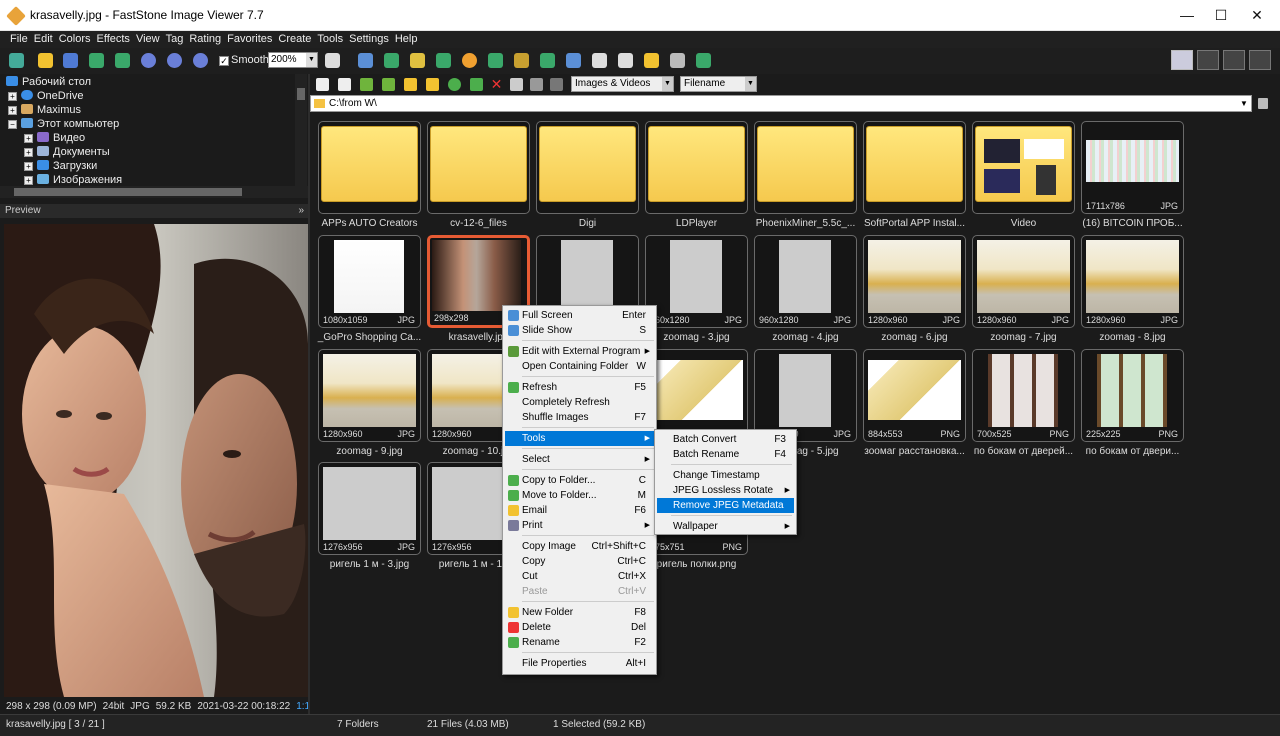 The width and height of the screenshot is (1280, 736). What do you see at coordinates (579, 417) in the screenshot?
I see `menu-item-shuffle-images: Shuffle Images F7` at bounding box center [579, 417].